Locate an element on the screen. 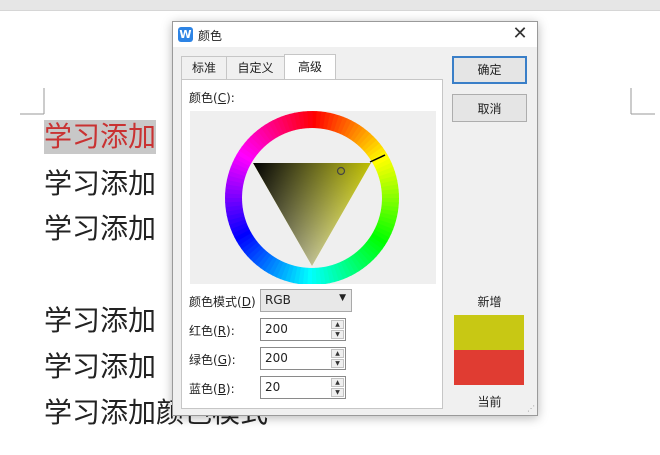 The height and width of the screenshot is (455, 660). tab-advanced: 高级 is located at coordinates (310, 67).